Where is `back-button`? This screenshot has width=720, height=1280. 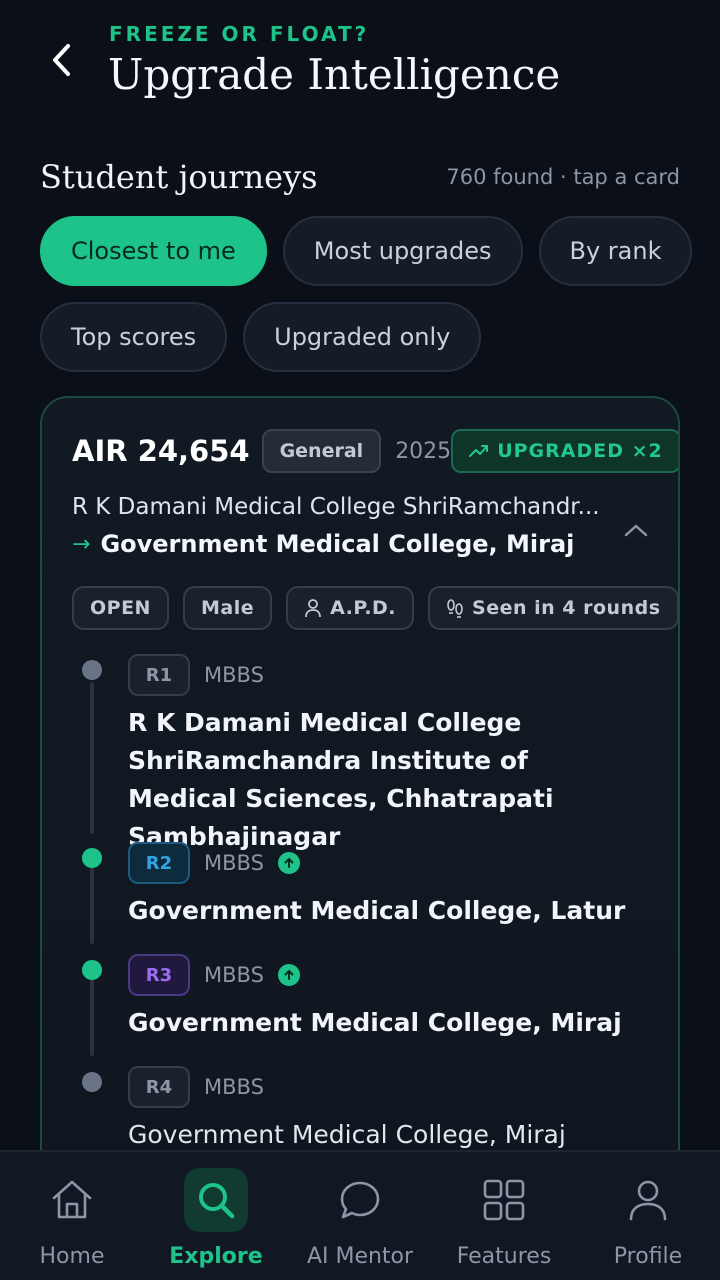 back-button is located at coordinates (62, 60).